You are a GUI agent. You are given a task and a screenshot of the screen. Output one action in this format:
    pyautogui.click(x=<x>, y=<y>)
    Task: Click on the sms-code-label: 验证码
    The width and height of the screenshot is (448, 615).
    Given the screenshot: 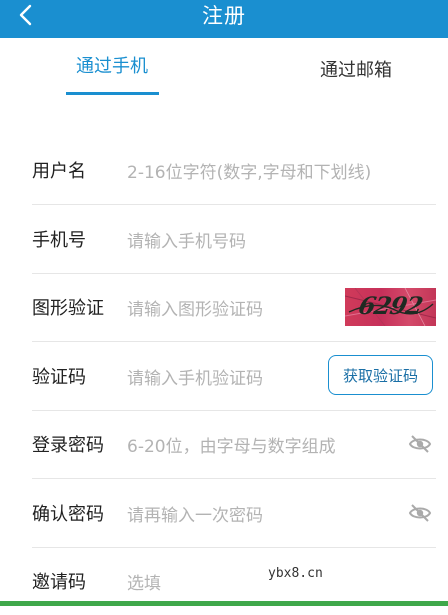 What is the action you would take?
    pyautogui.click(x=59, y=377)
    